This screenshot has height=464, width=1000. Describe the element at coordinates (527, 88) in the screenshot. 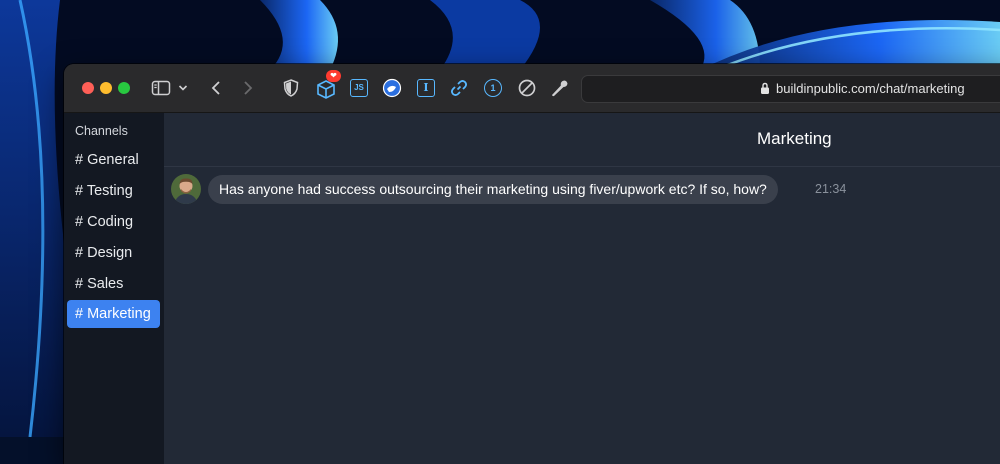

I see `block-icon` at that location.